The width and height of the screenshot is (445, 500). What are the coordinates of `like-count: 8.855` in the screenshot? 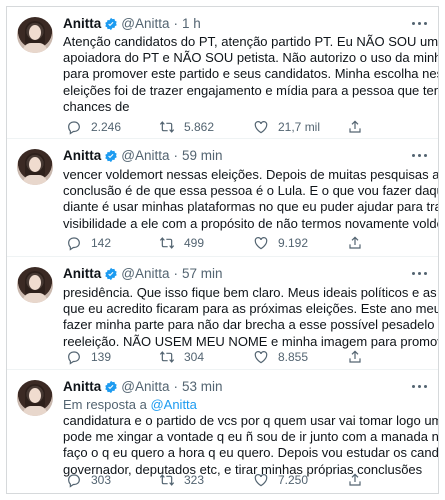 It's located at (293, 357).